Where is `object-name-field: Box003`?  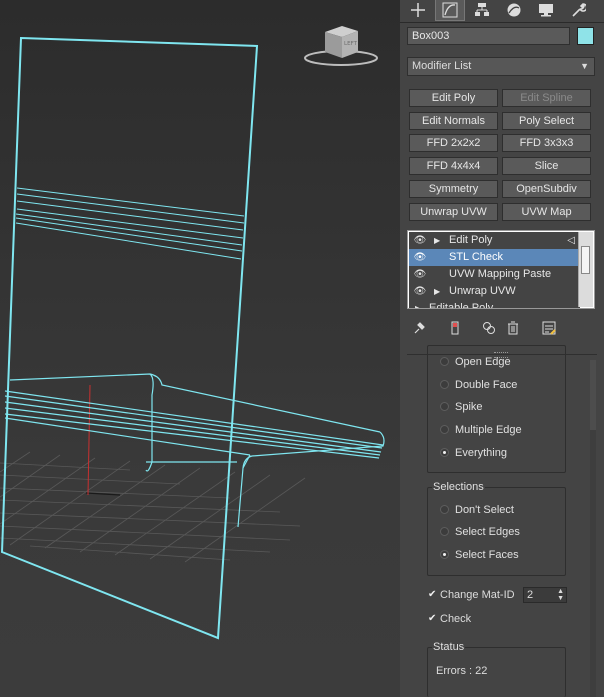
object-name-field: Box003 is located at coordinates (488, 36).